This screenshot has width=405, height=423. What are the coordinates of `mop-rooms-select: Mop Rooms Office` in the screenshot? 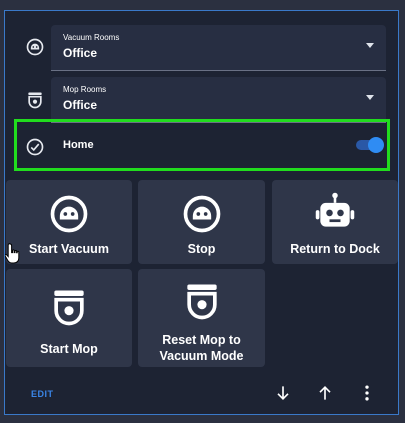 It's located at (218, 100).